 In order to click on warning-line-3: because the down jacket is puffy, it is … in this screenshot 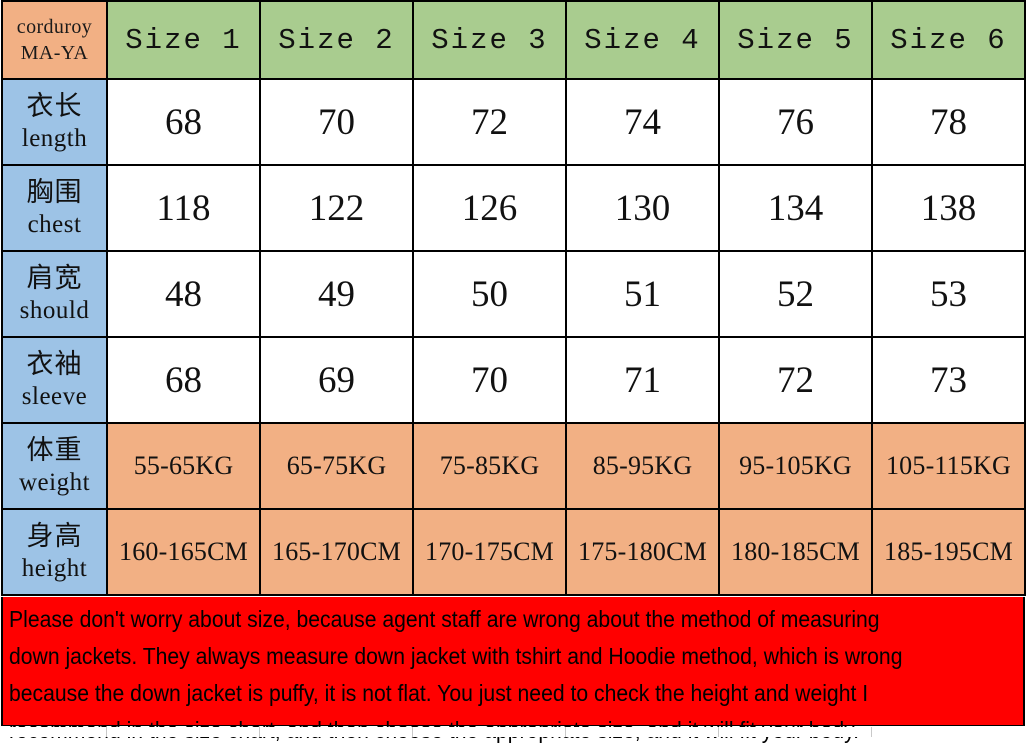, I will do `click(439, 693)`.